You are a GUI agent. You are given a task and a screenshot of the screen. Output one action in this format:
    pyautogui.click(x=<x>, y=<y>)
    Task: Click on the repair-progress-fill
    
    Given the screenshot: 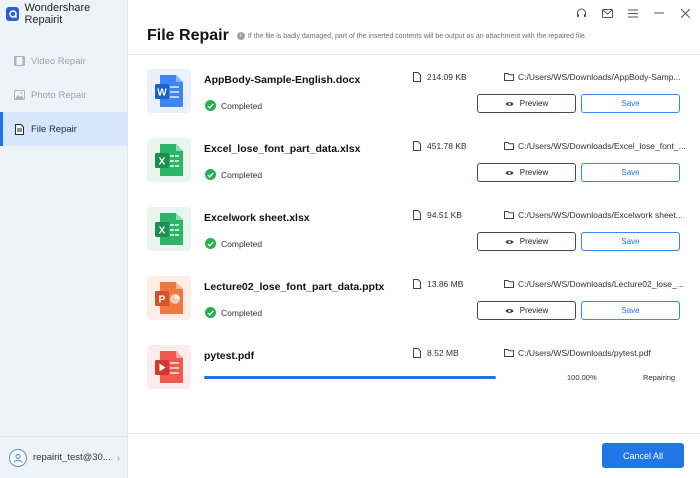 What is the action you would take?
    pyautogui.click(x=350, y=377)
    